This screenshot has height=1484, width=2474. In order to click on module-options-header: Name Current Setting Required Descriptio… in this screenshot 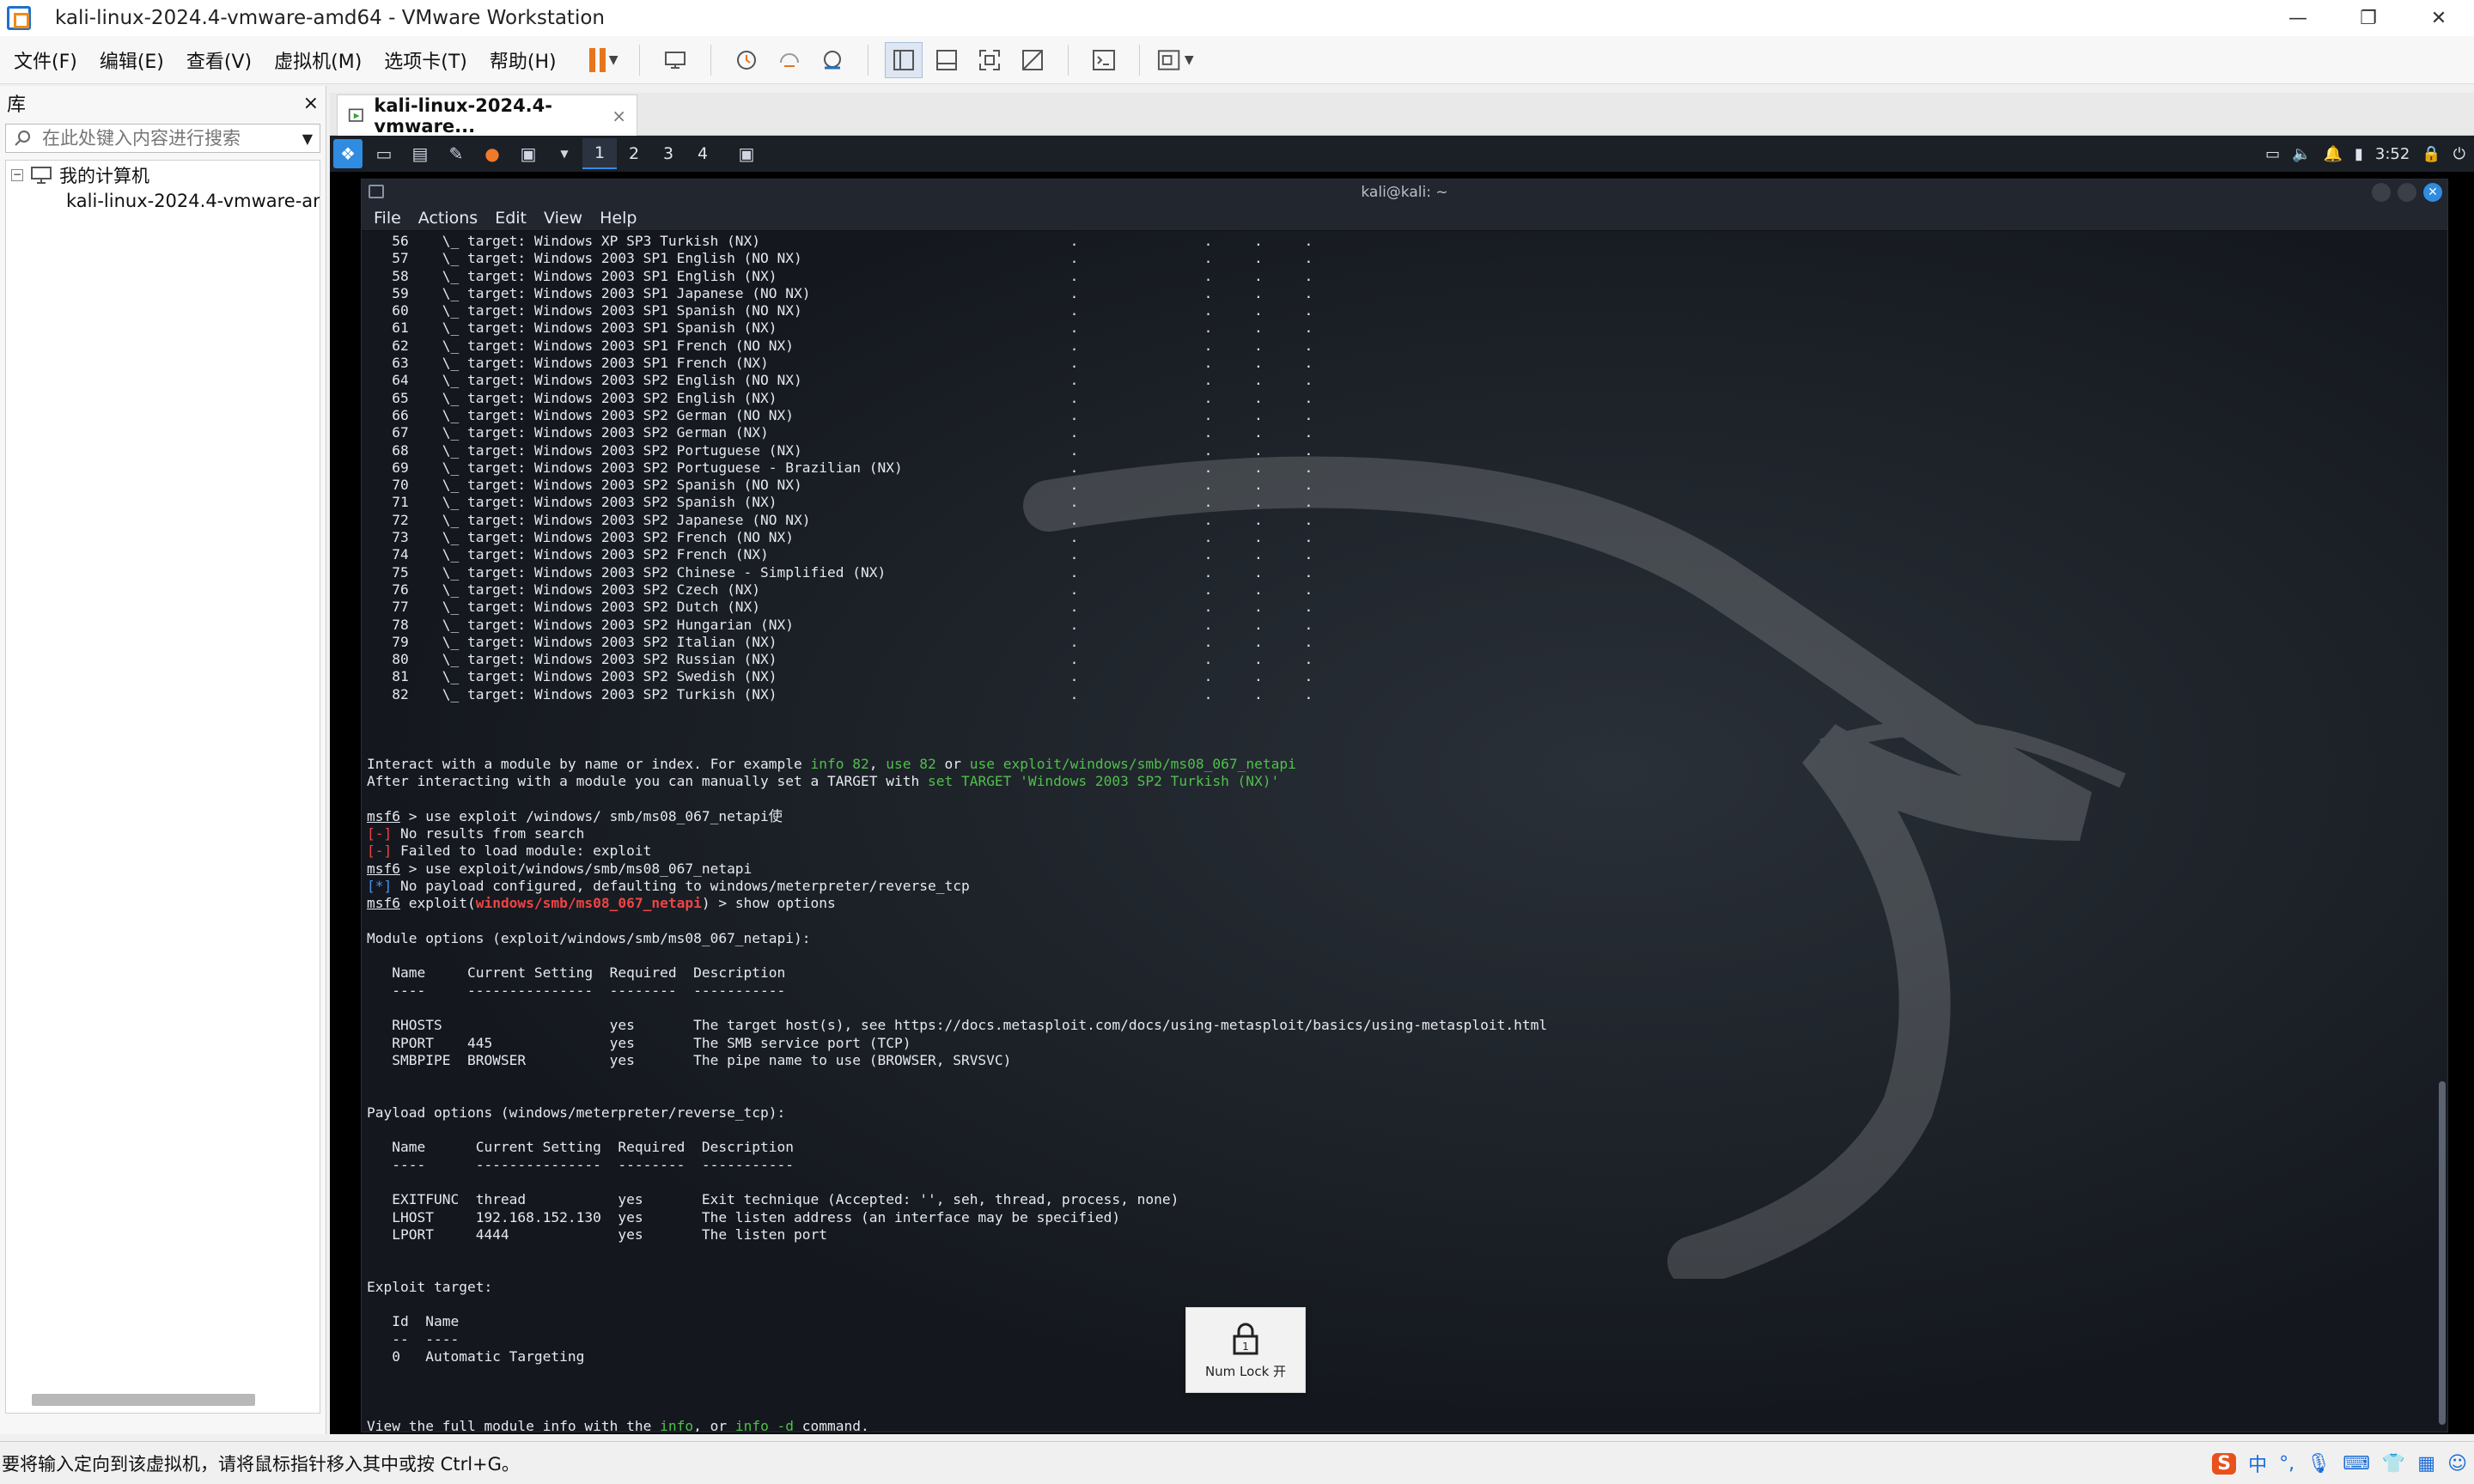, I will do `click(576, 973)`.